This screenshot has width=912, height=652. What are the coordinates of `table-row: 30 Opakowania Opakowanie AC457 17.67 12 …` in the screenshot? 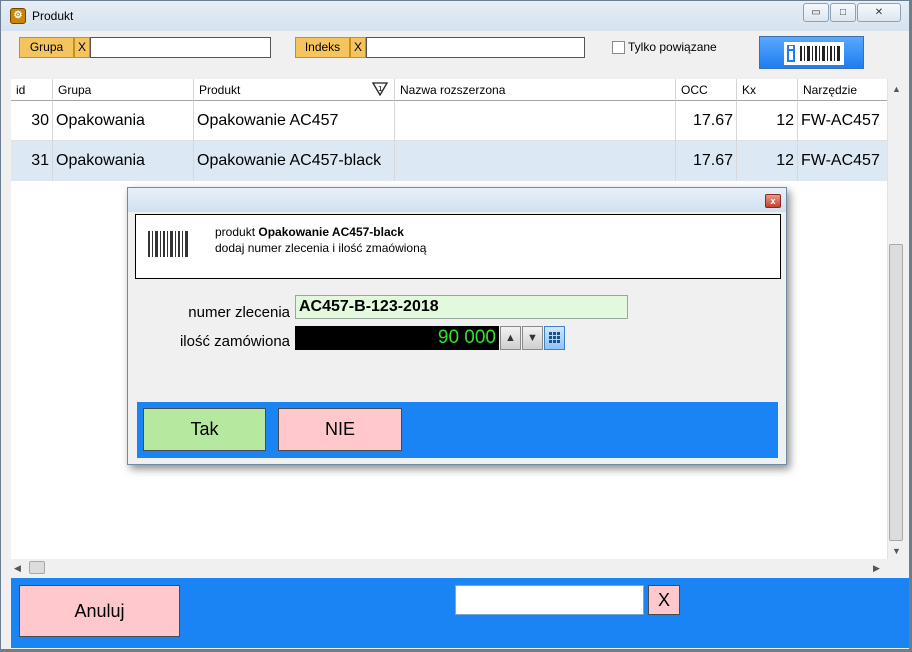 It's located at (449, 121).